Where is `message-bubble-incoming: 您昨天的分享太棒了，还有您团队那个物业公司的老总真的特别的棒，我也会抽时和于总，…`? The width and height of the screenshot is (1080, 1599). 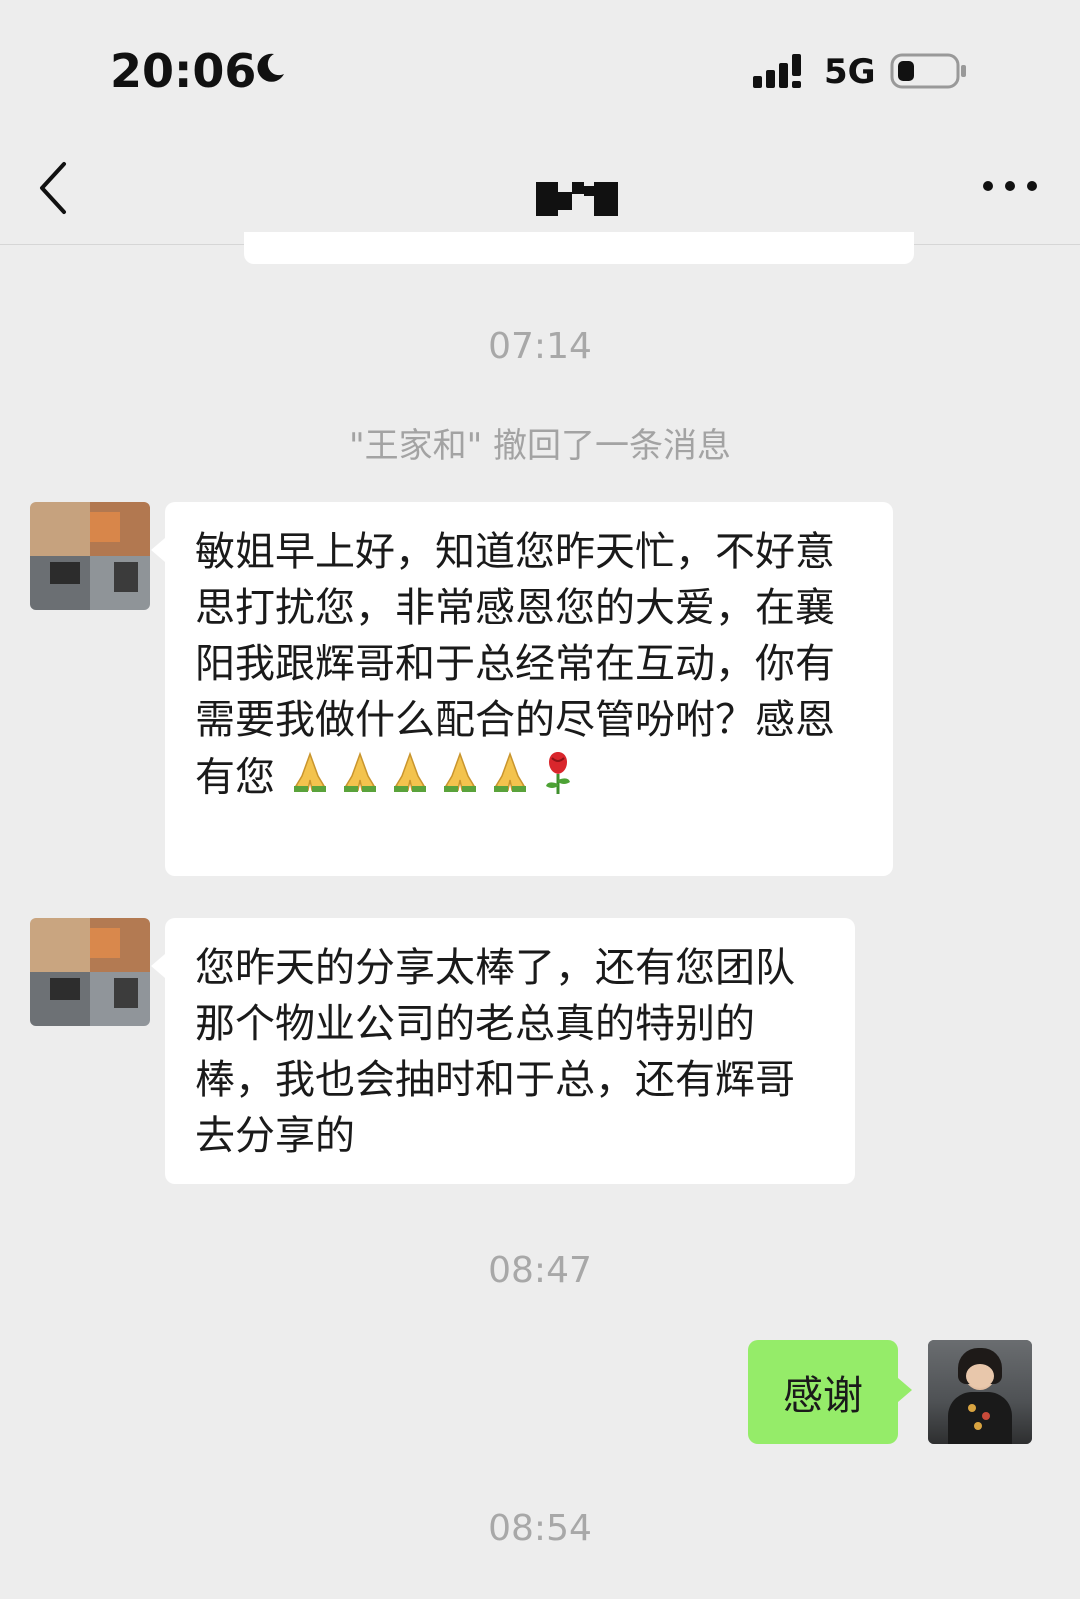
message-bubble-incoming: 您昨天的分享太棒了，还有您团队那个物业公司的老总真的特别的棒，我也会抽时和于总，… is located at coordinates (503, 1051).